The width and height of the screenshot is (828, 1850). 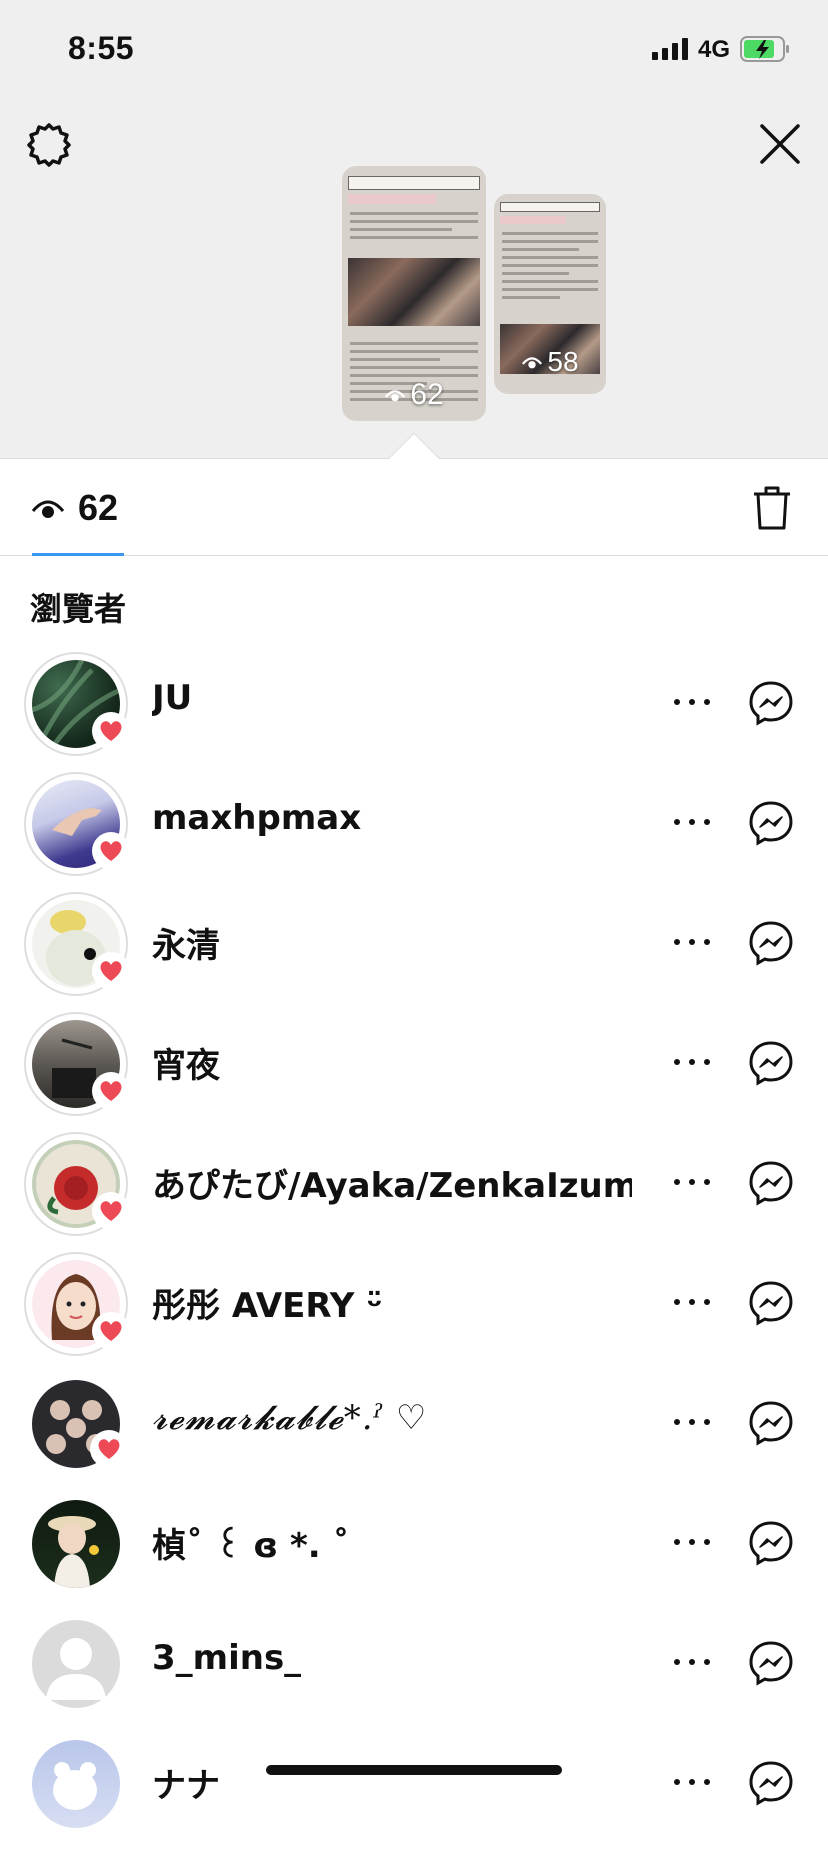 What do you see at coordinates (780, 144) in the screenshot?
I see `close-icon` at bounding box center [780, 144].